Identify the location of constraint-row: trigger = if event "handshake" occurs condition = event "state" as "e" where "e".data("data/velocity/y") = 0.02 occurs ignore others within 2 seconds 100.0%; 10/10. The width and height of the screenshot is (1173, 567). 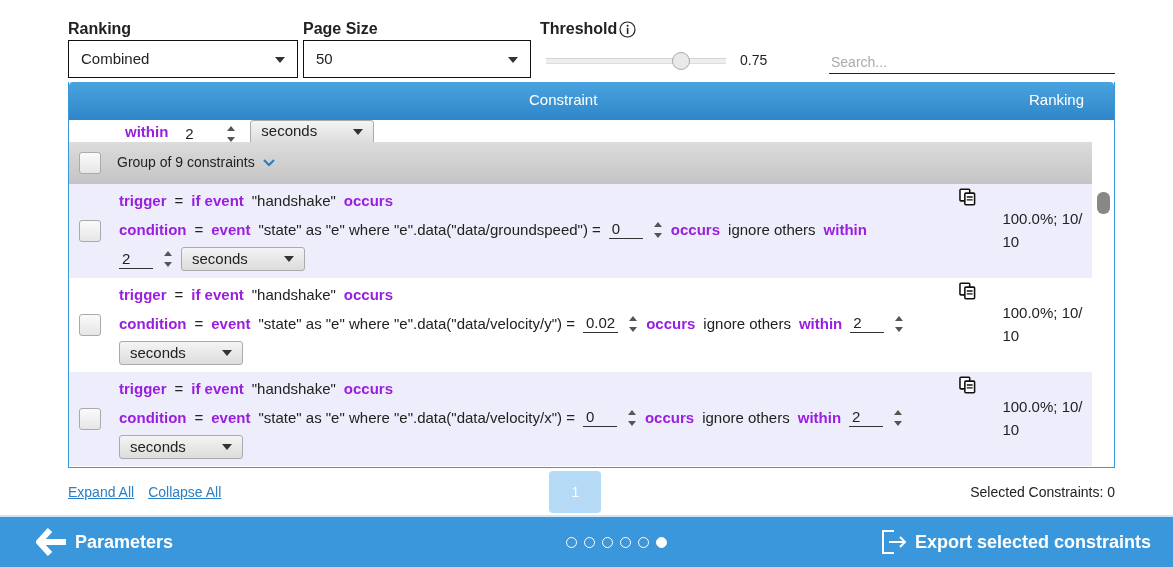
(580, 324).